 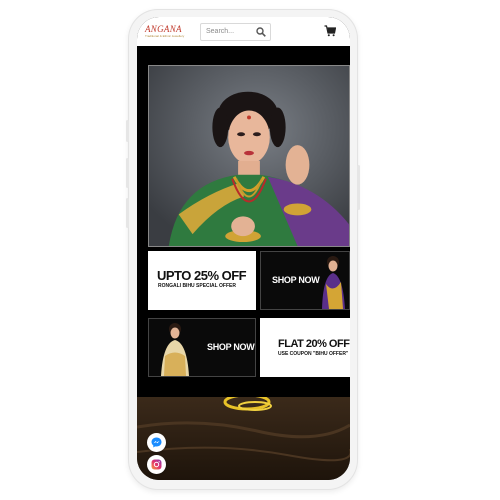 I want to click on site-logo: ANGANA Traditional & Ethnic Jewellery, so click(x=168, y=31).